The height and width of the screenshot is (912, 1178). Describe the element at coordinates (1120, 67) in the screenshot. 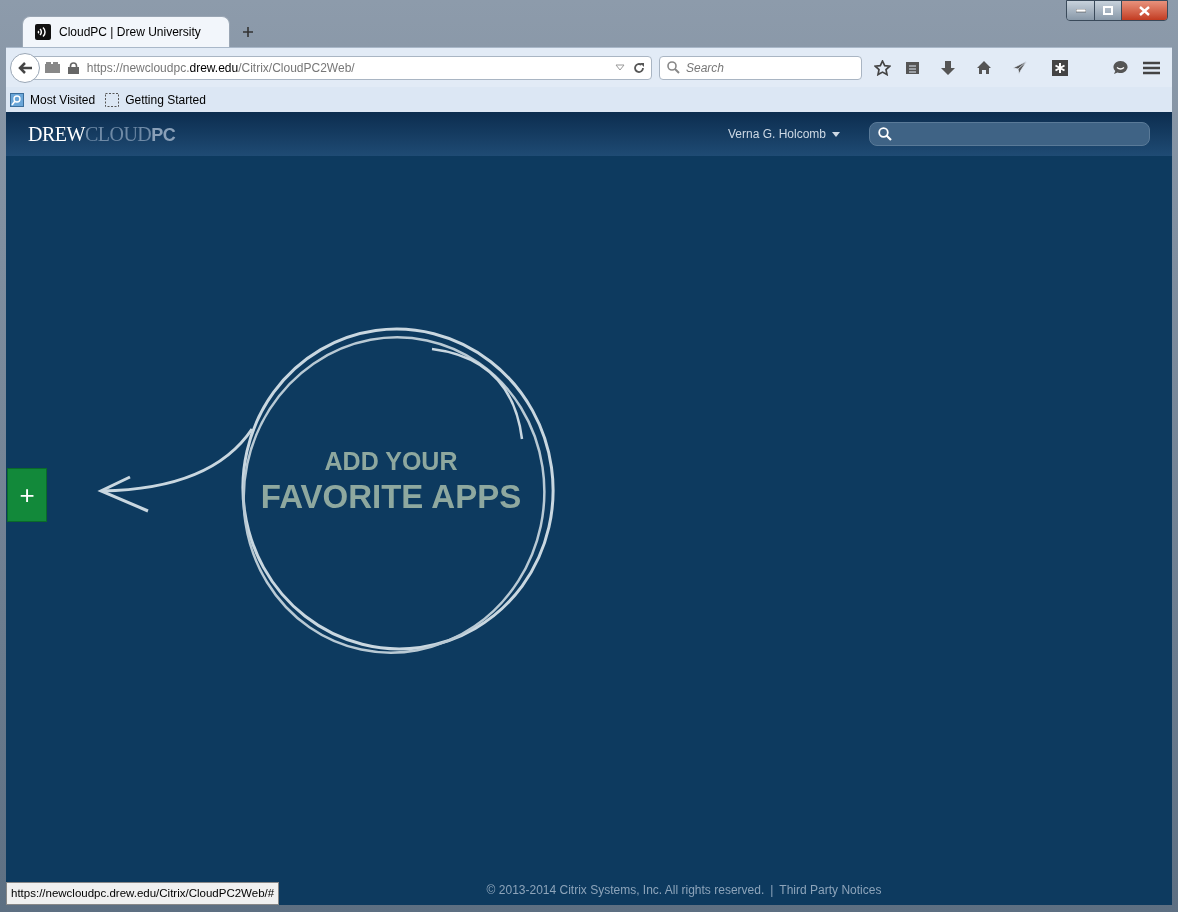

I see `smiley-chat-icon` at that location.